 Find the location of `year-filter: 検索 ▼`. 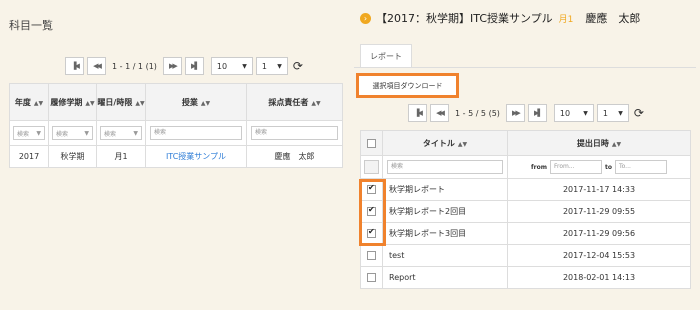

year-filter: 検索 ▼ is located at coordinates (29, 133).